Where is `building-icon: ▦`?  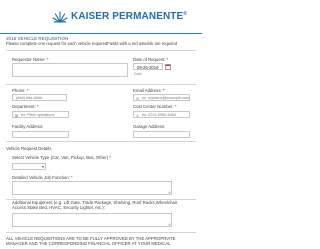
building-icon: ▦ is located at coordinates (16, 115).